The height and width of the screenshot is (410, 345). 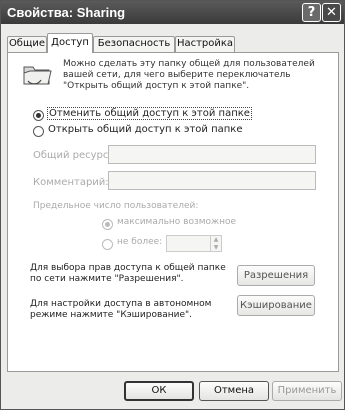 I want to click on allow-users-label: не более:, so click(x=139, y=242).